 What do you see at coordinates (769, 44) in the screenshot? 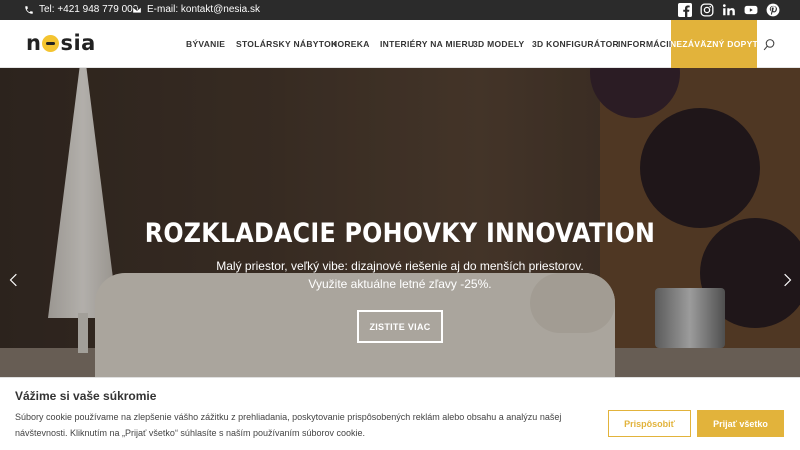
I see `search-icon` at bounding box center [769, 44].